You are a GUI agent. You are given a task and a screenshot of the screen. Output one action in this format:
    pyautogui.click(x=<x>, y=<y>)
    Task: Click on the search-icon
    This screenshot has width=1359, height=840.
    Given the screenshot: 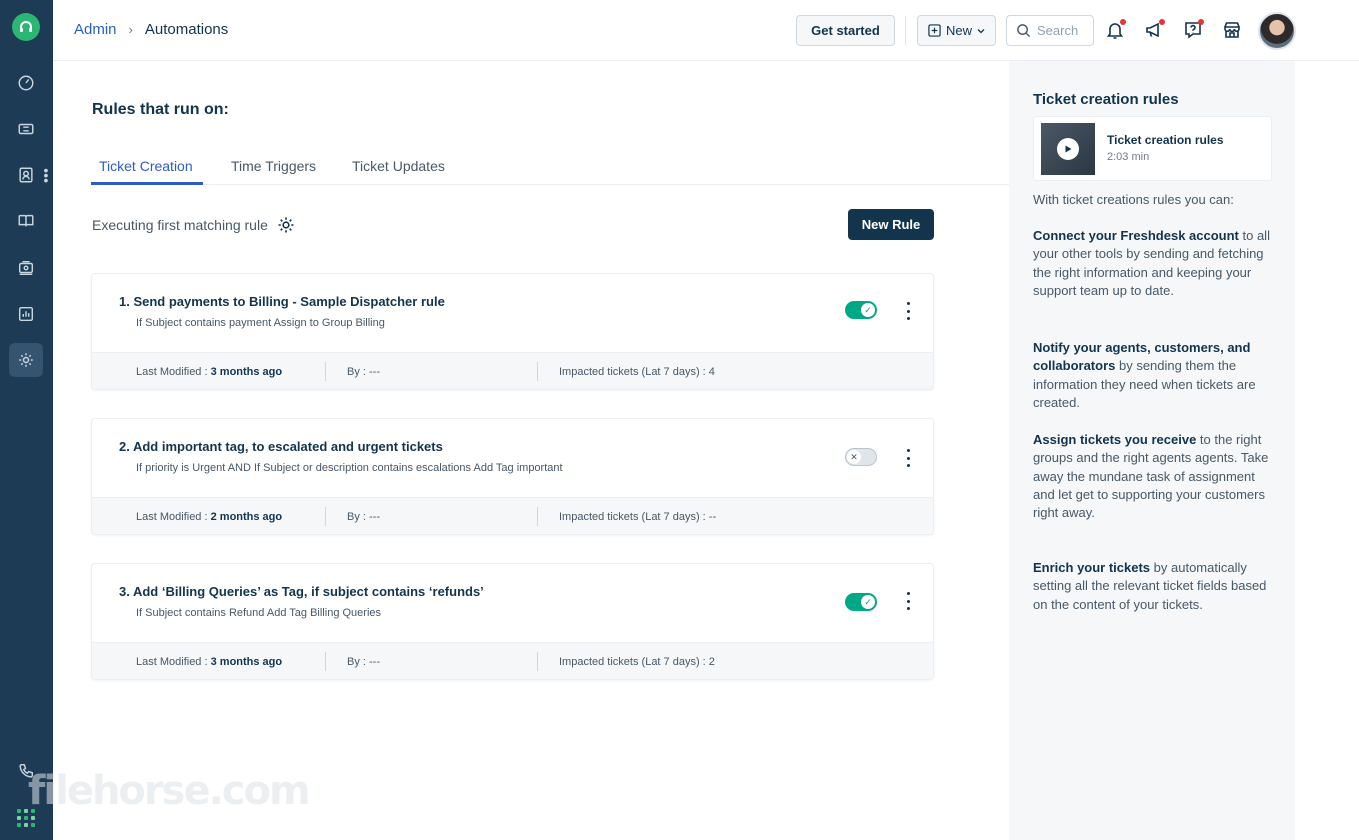 What is the action you would take?
    pyautogui.click(x=1024, y=31)
    